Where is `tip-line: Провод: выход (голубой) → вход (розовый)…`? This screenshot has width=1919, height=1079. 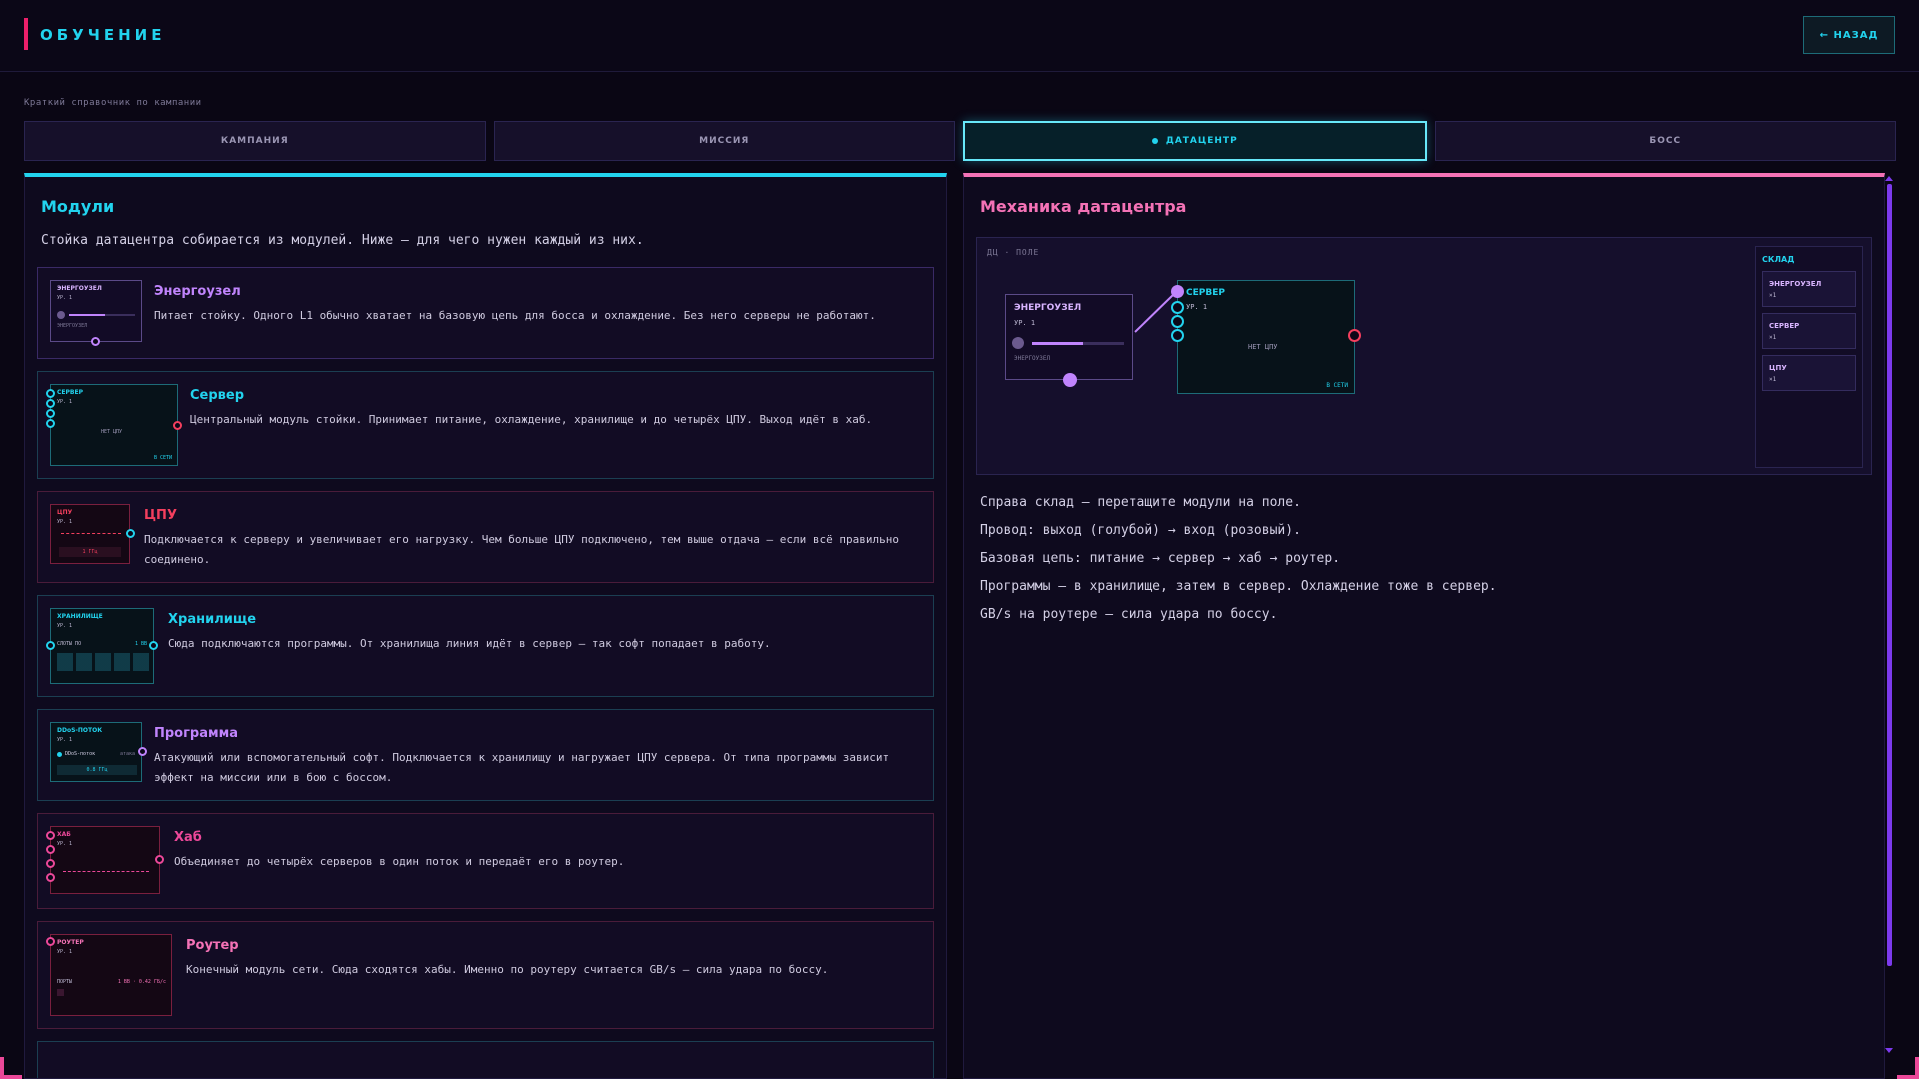
tip-line: Провод: выход (голубой) → вход (розовый)… is located at coordinates (1140, 530).